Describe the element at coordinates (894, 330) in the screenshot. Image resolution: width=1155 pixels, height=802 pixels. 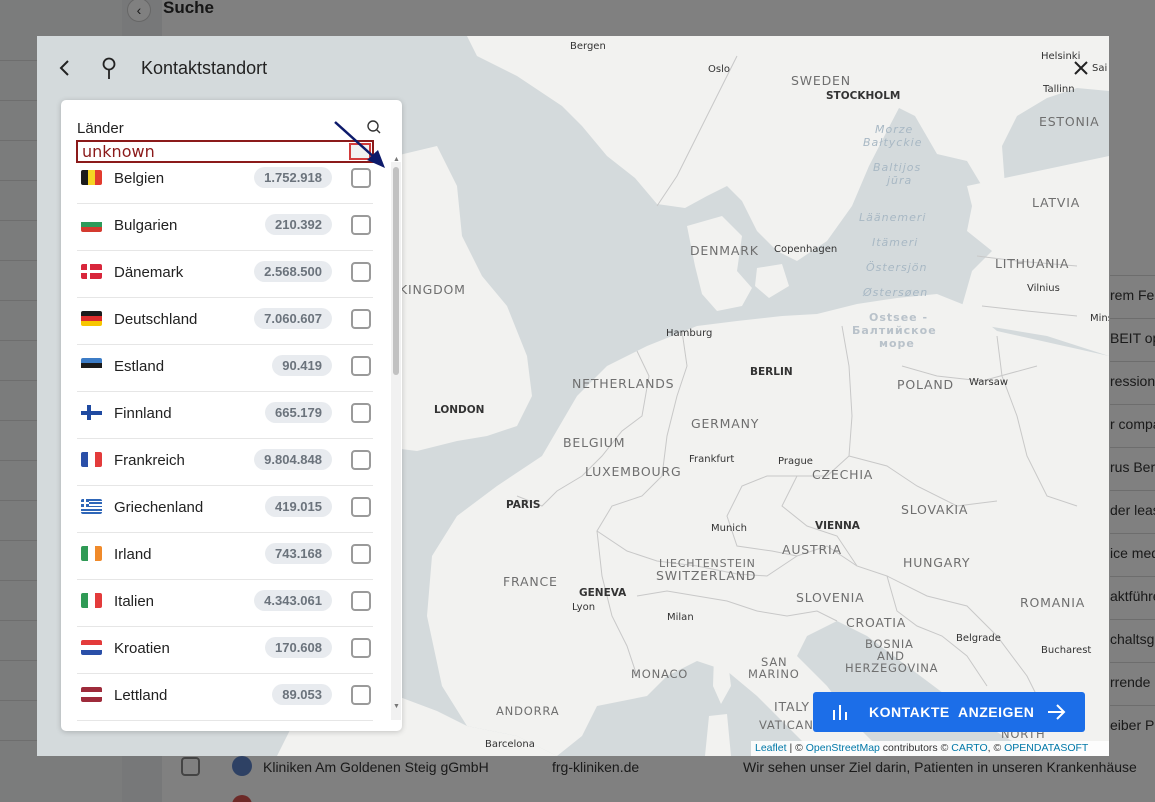
I see `map-label: Балтийское` at that location.